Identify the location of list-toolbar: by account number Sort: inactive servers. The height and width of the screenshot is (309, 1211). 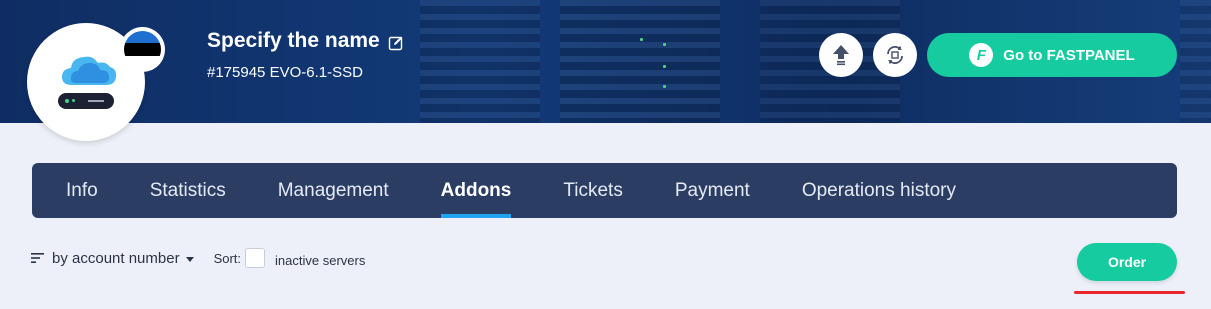
(198, 258).